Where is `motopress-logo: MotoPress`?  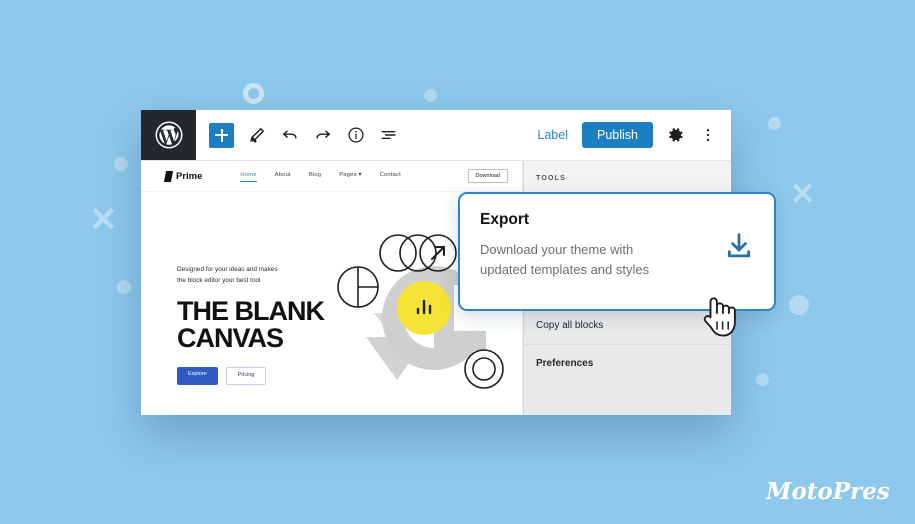 motopress-logo: MotoPress is located at coordinates (827, 491).